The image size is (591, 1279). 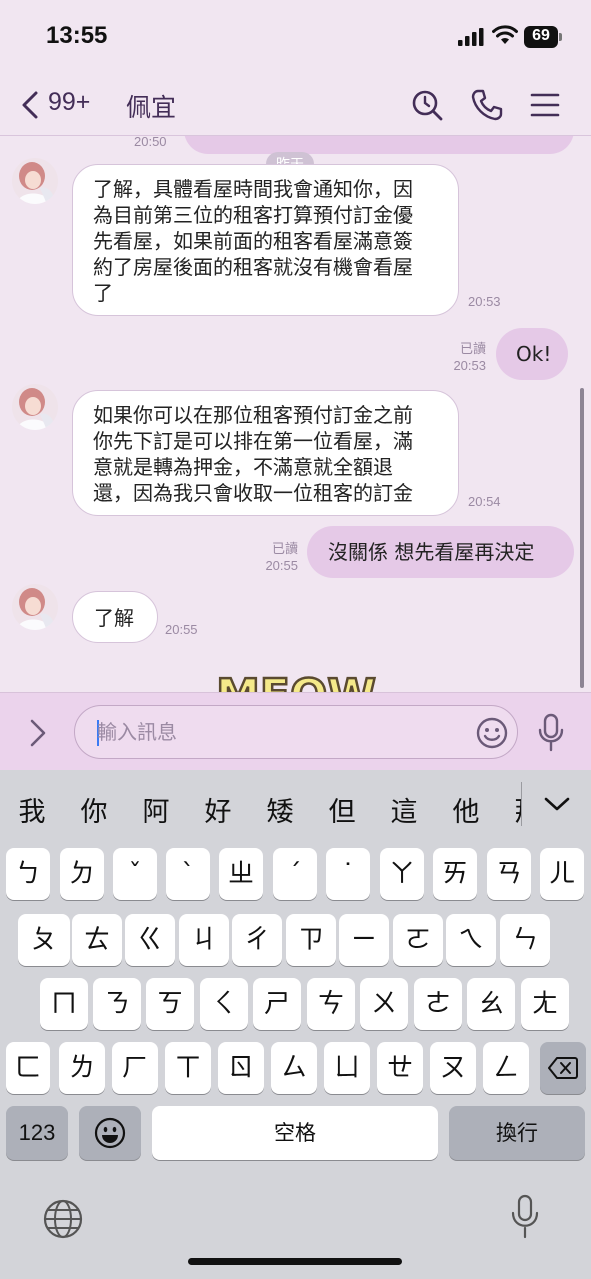 I want to click on key: ˋ, so click(x=188, y=874).